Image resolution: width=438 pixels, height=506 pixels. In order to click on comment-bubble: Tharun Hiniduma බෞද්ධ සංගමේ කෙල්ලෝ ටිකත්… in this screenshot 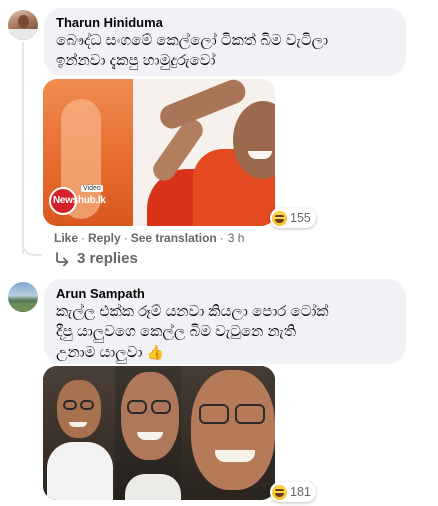, I will do `click(225, 42)`.